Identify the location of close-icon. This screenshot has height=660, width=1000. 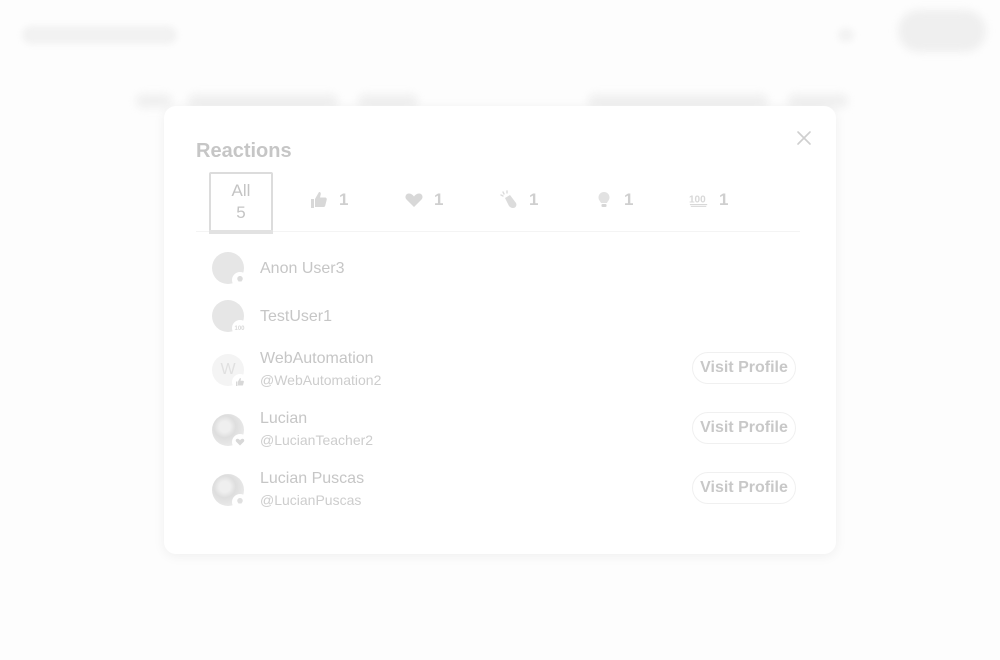
(804, 138).